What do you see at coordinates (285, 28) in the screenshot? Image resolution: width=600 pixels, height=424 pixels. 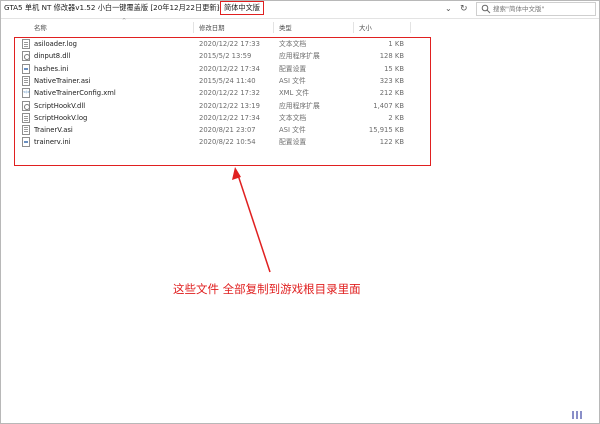 I see `column-header-type: 类型` at bounding box center [285, 28].